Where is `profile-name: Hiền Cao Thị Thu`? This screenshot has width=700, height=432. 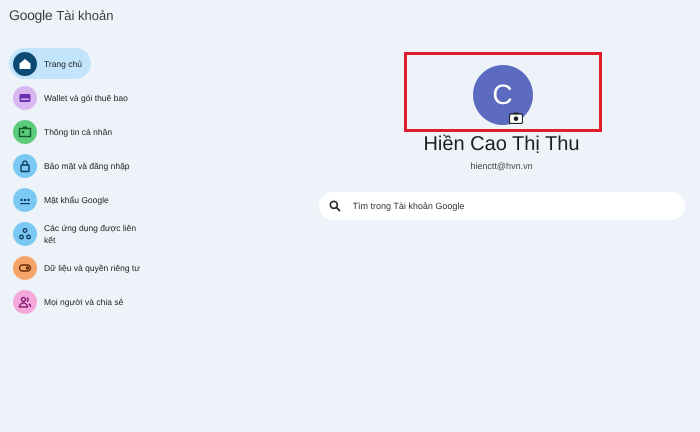
profile-name: Hiền Cao Thị Thu is located at coordinates (501, 144).